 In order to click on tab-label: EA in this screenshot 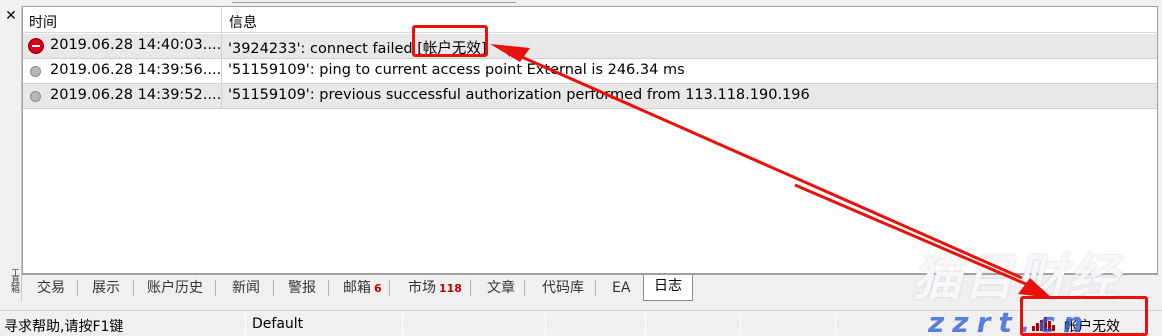, I will do `click(621, 288)`.